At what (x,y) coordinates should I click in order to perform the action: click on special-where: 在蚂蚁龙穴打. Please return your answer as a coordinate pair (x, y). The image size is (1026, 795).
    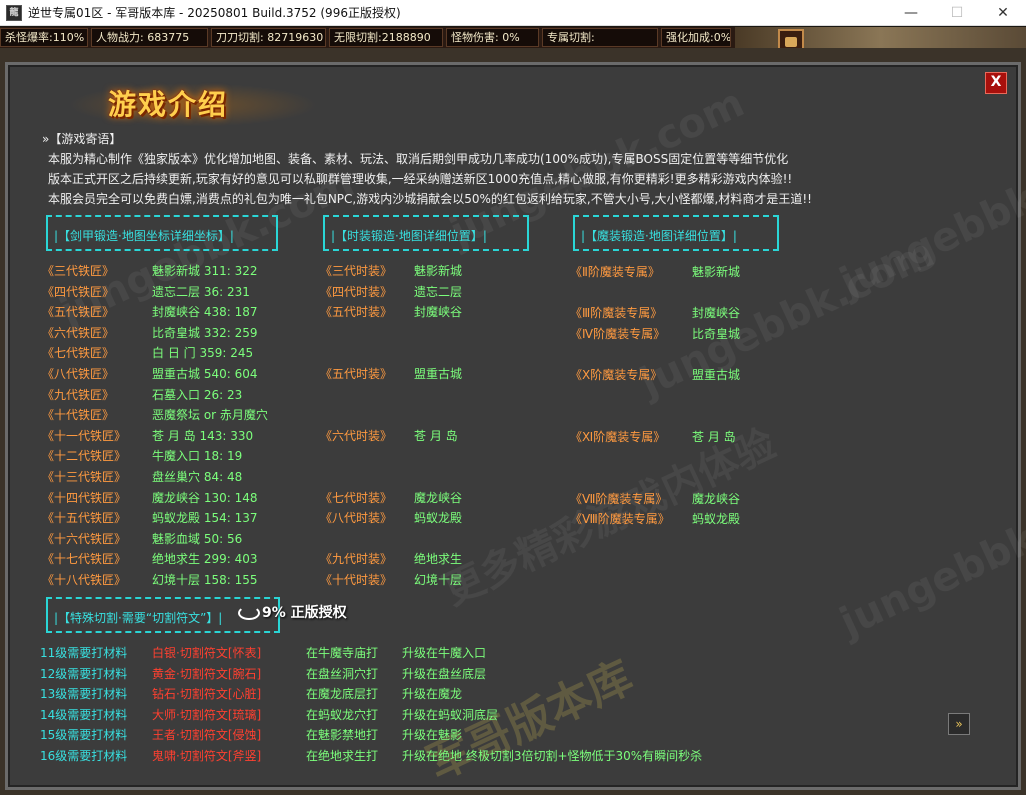
    Looking at the image, I should click on (342, 714).